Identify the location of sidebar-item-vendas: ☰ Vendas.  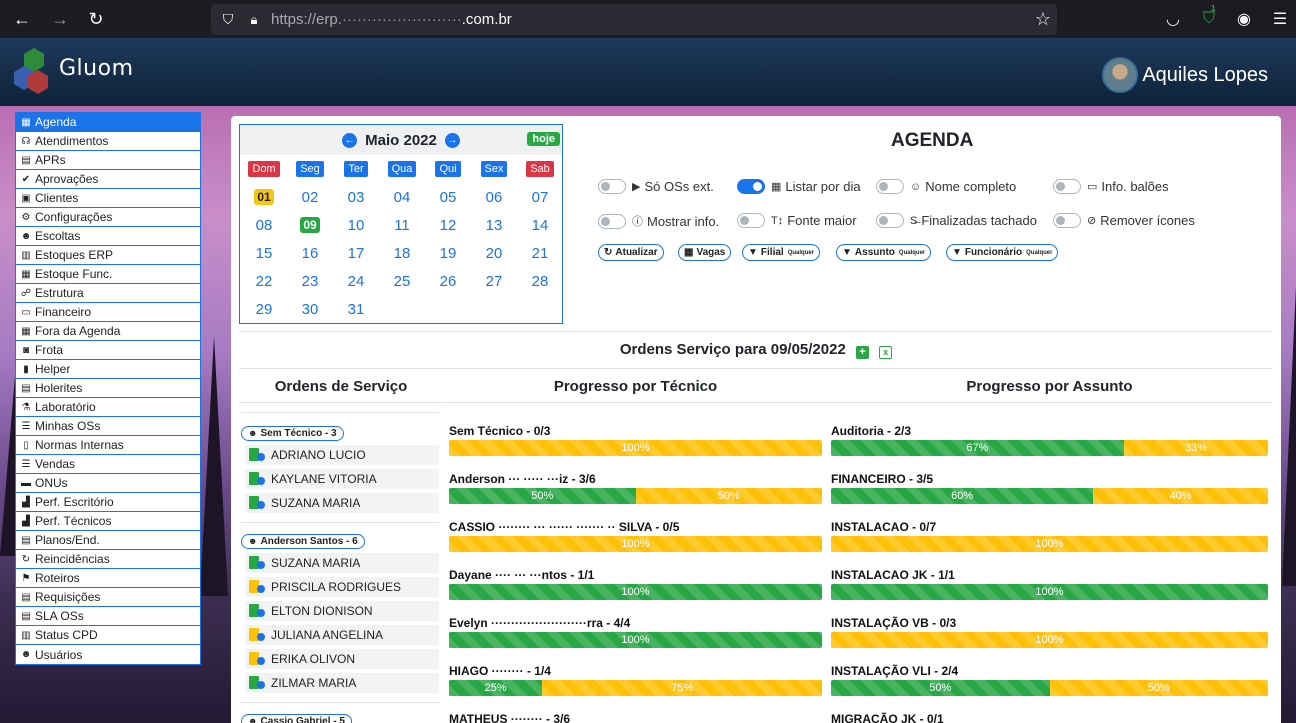
(108, 464).